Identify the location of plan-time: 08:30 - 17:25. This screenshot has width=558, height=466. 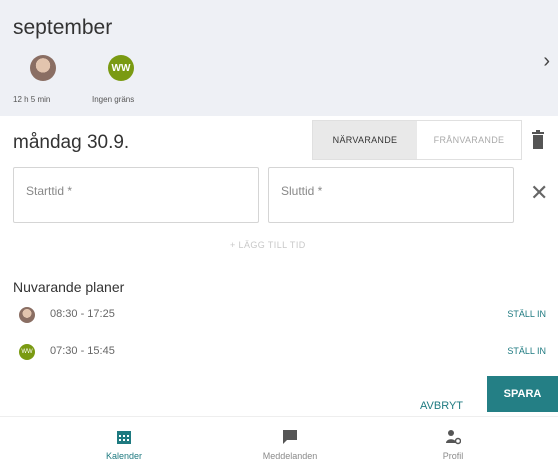
(82, 314).